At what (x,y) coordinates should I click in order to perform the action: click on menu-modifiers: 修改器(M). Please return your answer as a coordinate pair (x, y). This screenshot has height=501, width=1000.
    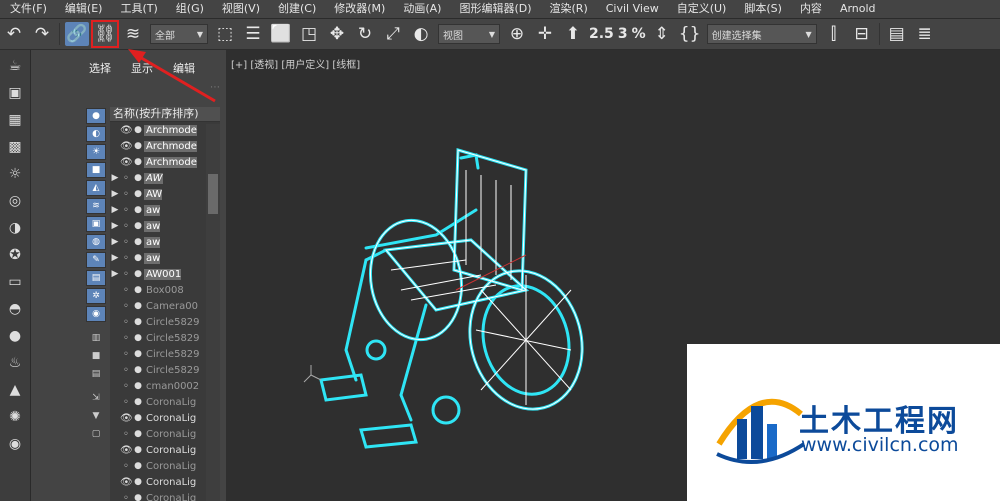
    Looking at the image, I should click on (358, 9).